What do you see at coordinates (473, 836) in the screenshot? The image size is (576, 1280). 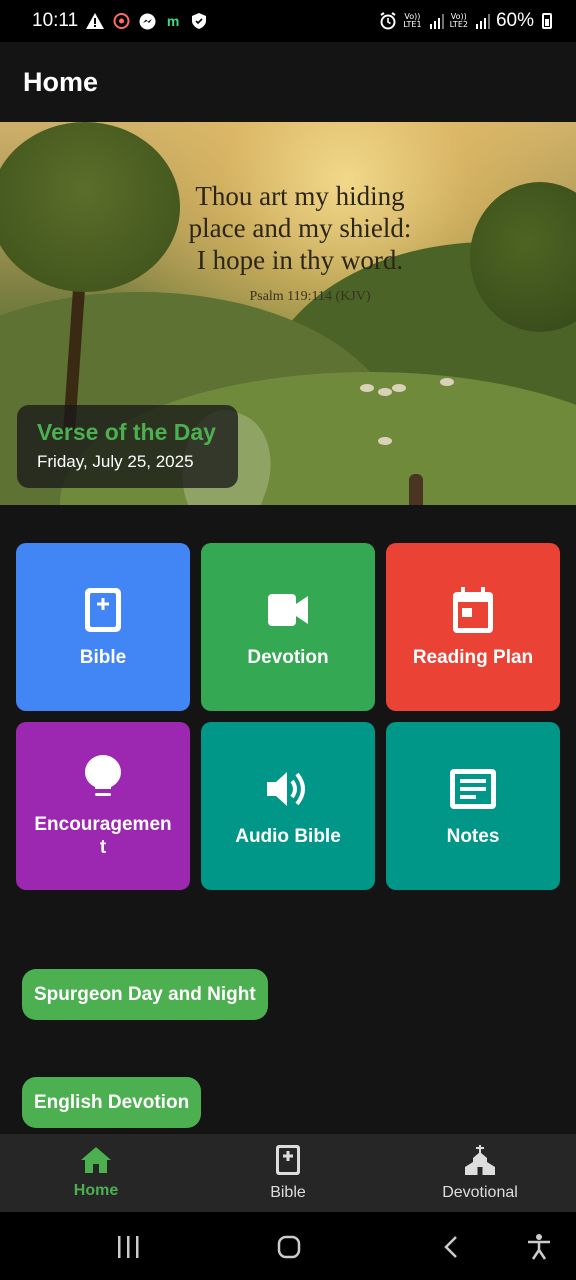 I see `tile-label: Notes` at bounding box center [473, 836].